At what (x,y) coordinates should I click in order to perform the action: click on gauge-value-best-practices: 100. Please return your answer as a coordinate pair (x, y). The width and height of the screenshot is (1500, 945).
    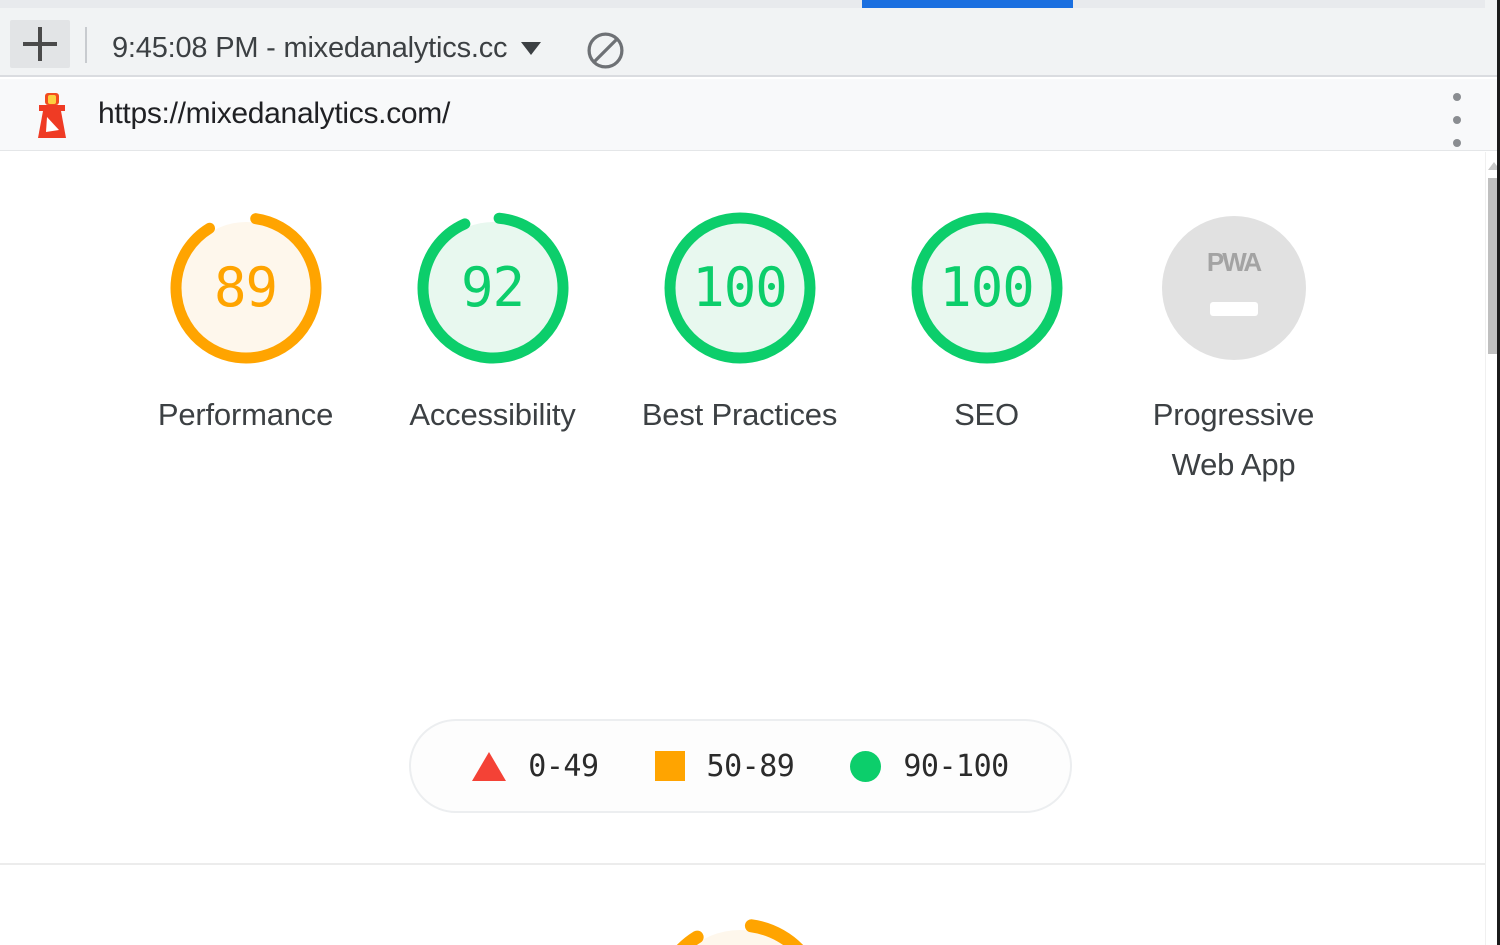
    Looking at the image, I should click on (740, 287).